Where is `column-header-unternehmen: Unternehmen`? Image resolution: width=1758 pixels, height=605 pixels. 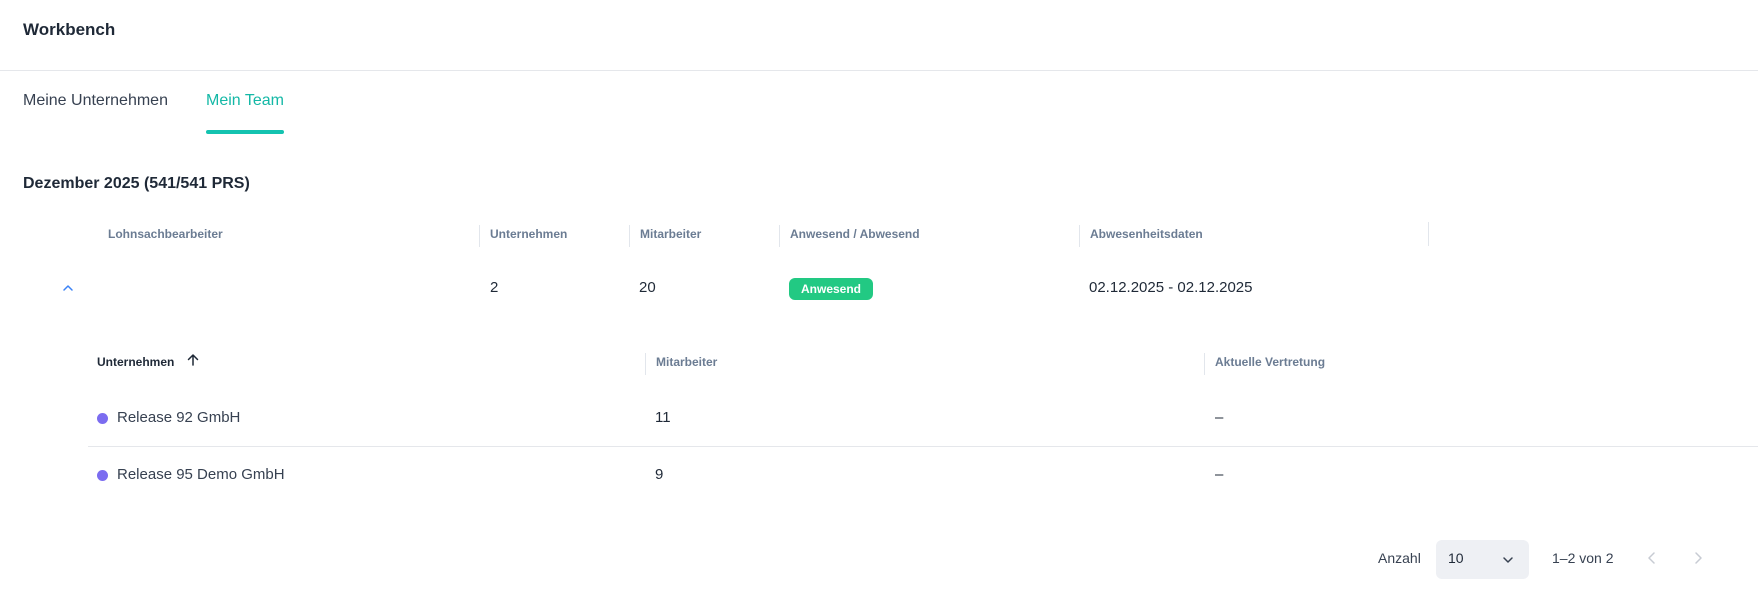 column-header-unternehmen: Unternehmen is located at coordinates (523, 236).